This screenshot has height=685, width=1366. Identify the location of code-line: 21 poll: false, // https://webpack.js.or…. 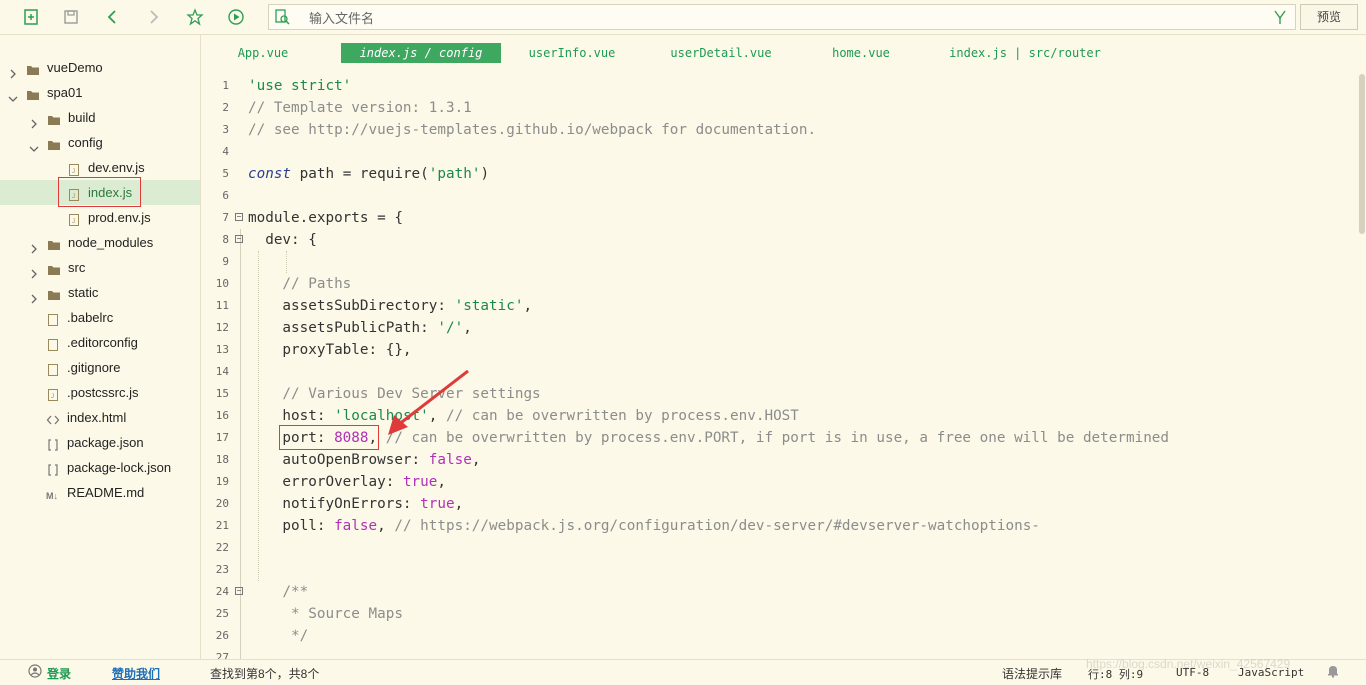
(779, 526).